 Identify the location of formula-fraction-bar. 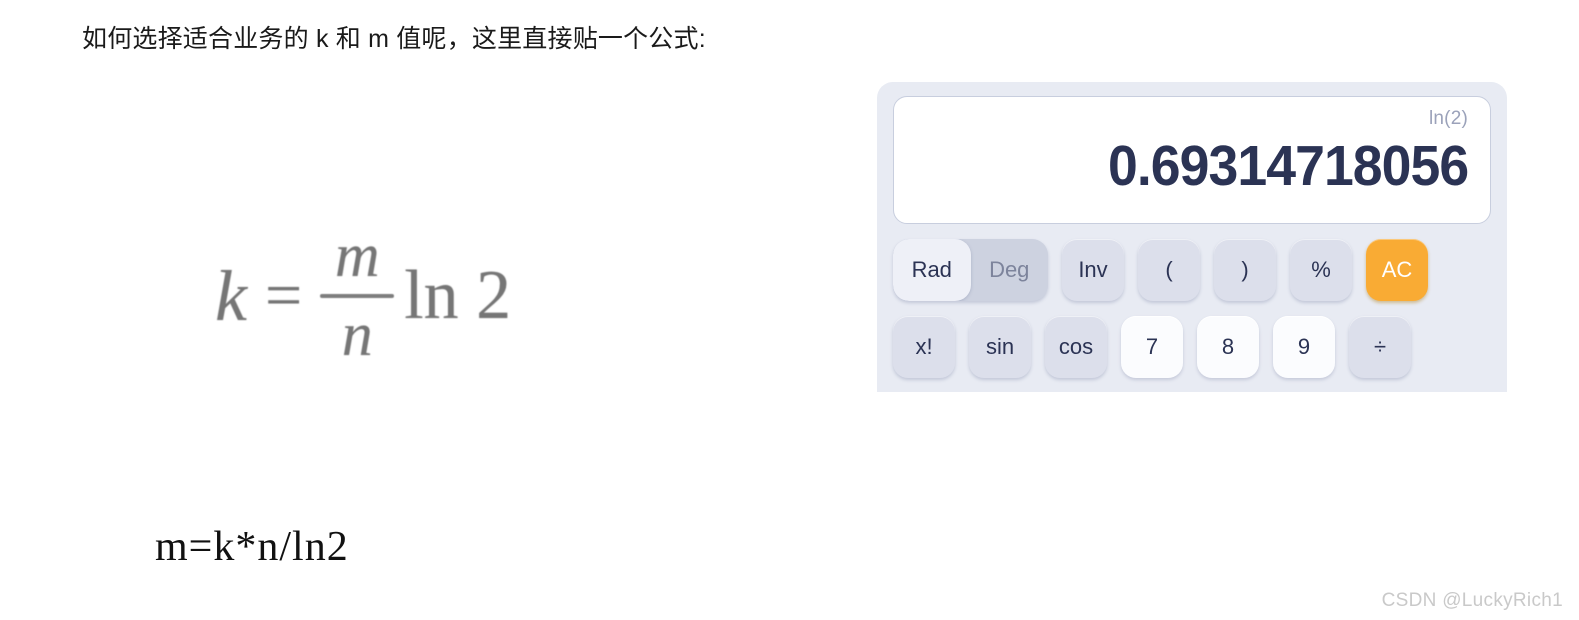
(357, 296).